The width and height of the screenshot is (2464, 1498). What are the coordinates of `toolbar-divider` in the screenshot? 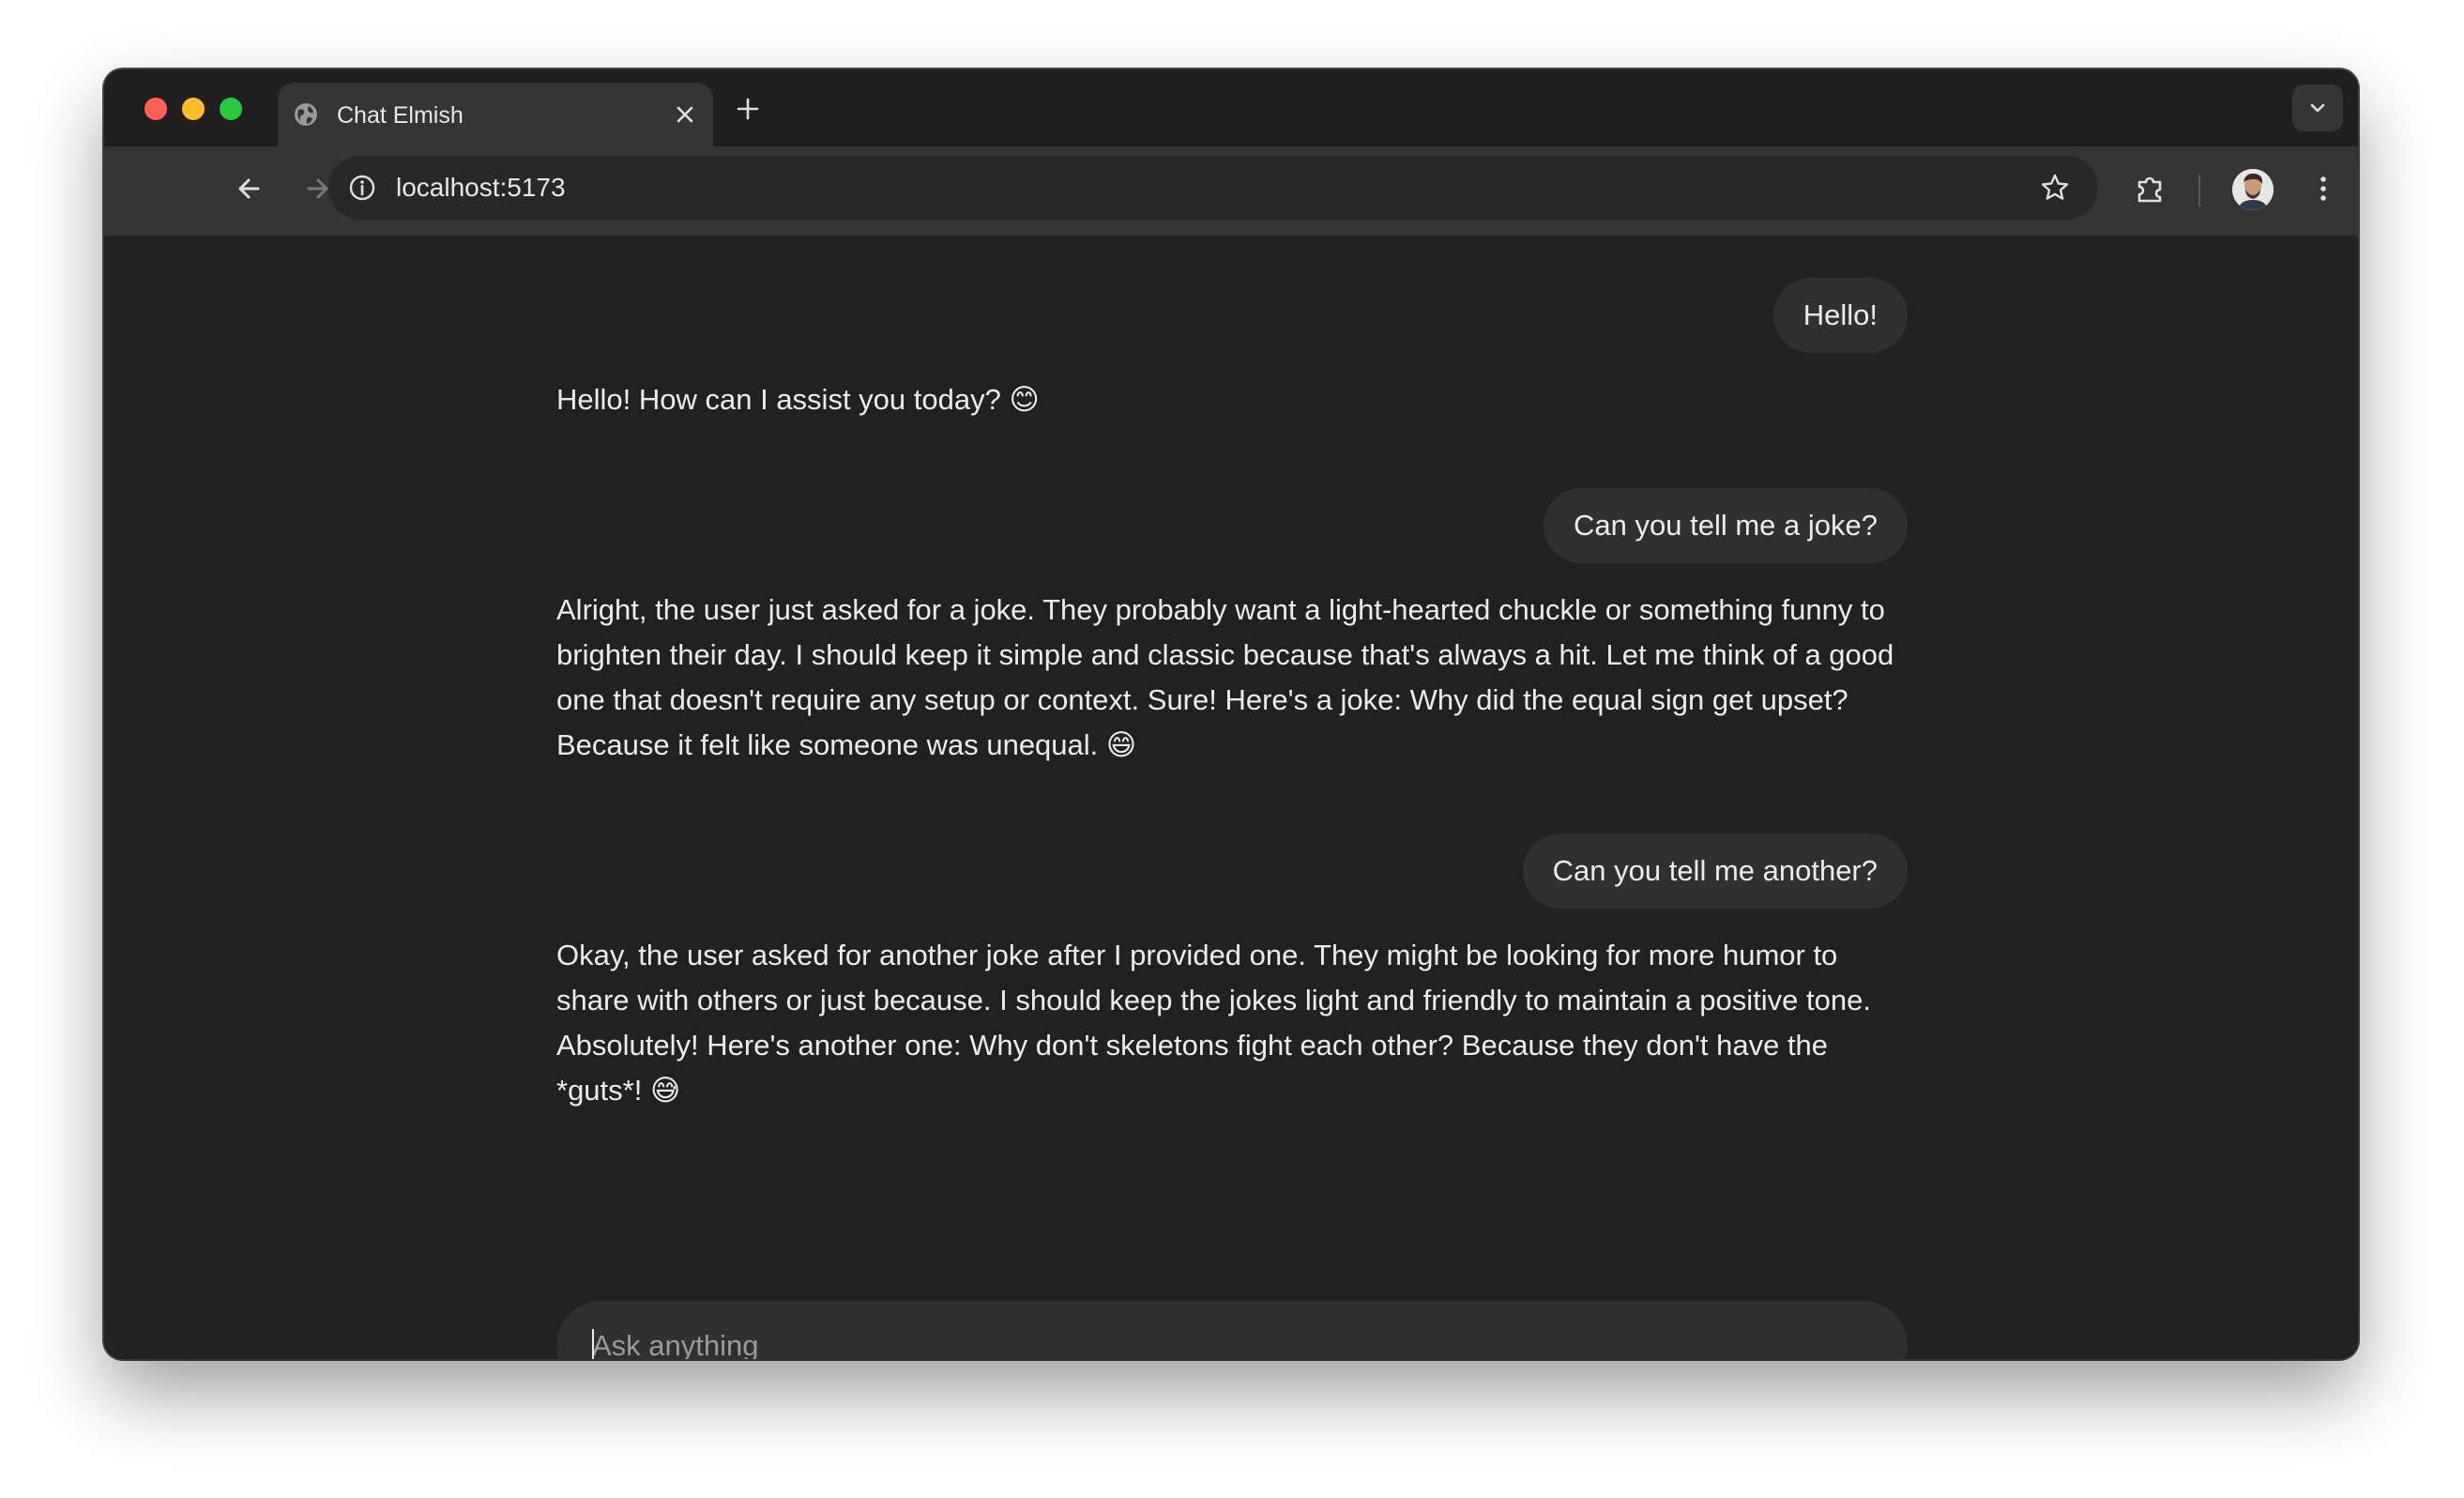 It's located at (2199, 190).